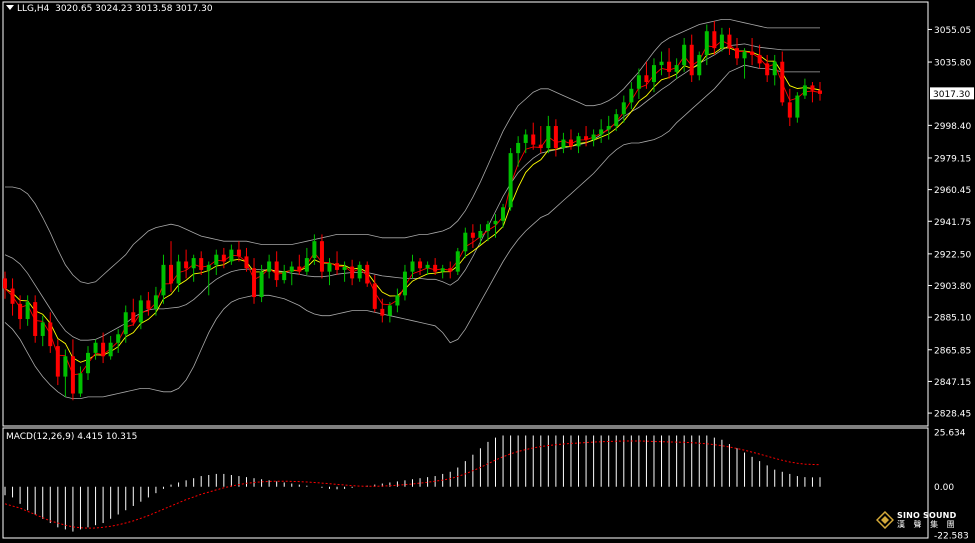 The height and width of the screenshot is (543, 975). Describe the element at coordinates (927, 515) in the screenshot. I see `logo-name: SINO SOUND` at that location.